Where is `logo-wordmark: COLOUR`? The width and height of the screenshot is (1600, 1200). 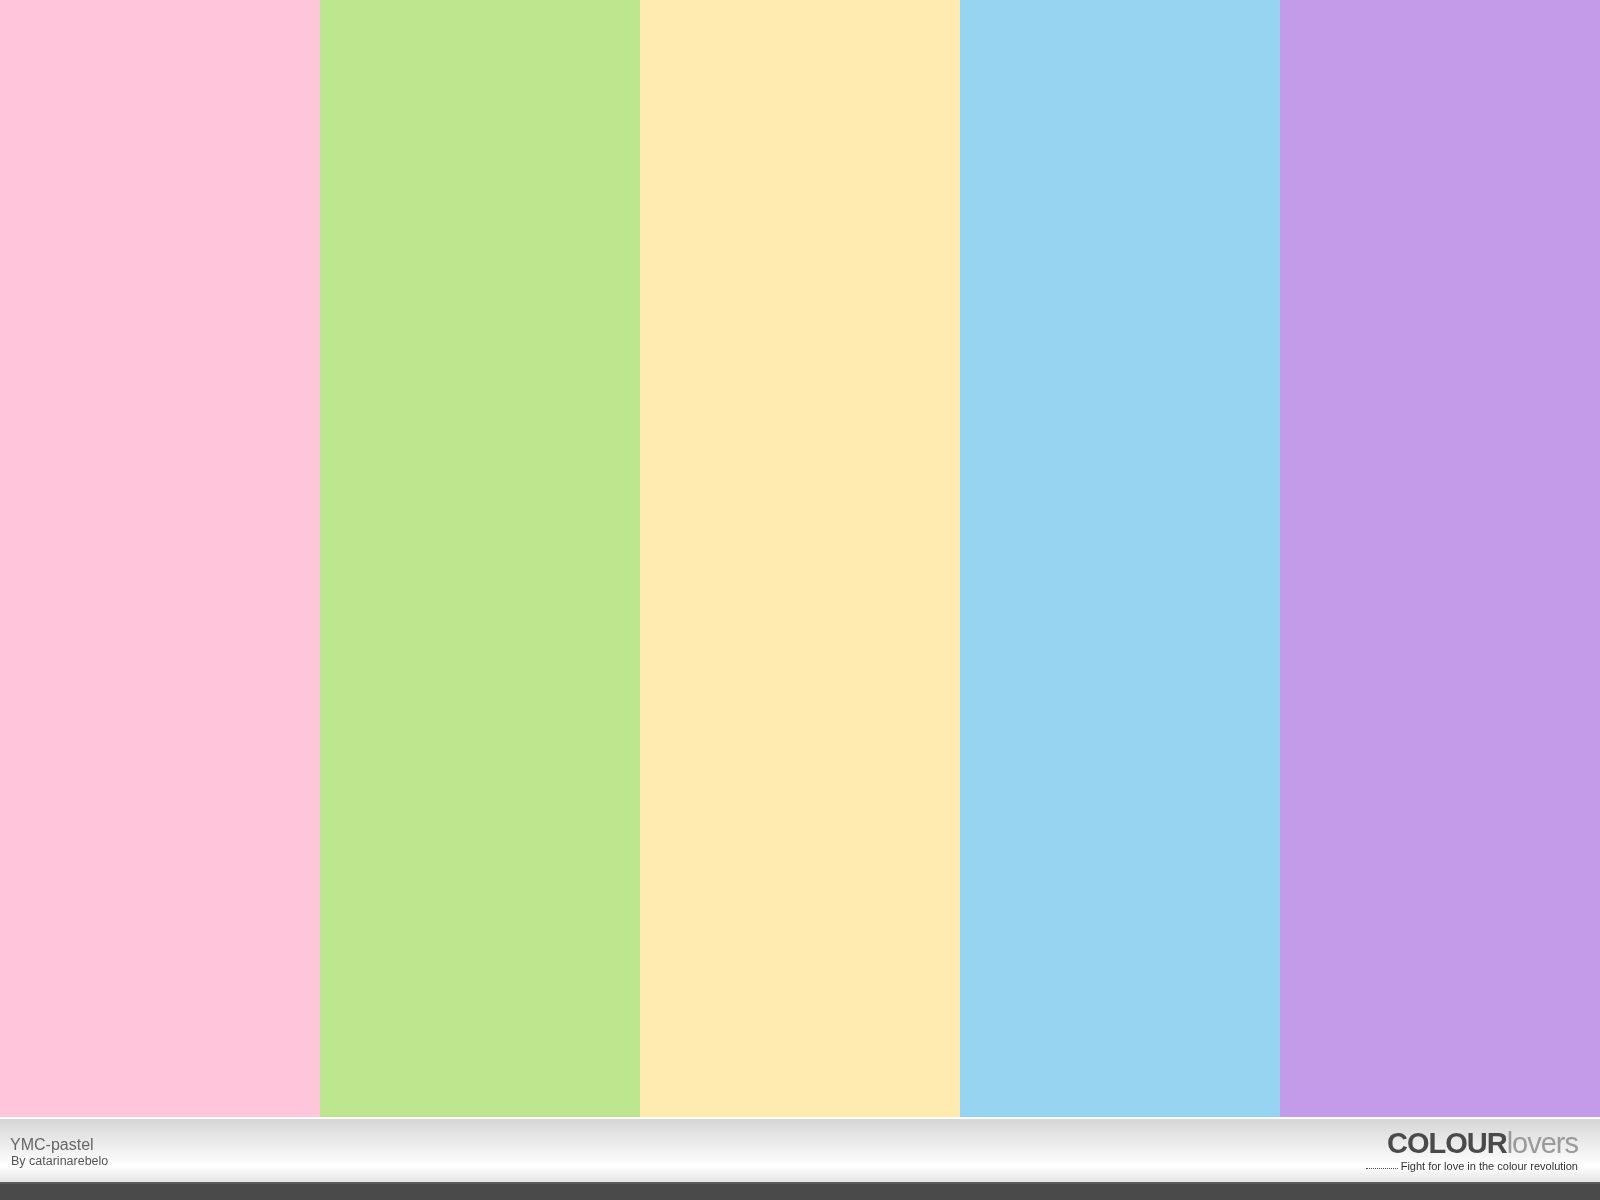 logo-wordmark: COLOUR is located at coordinates (1446, 1143).